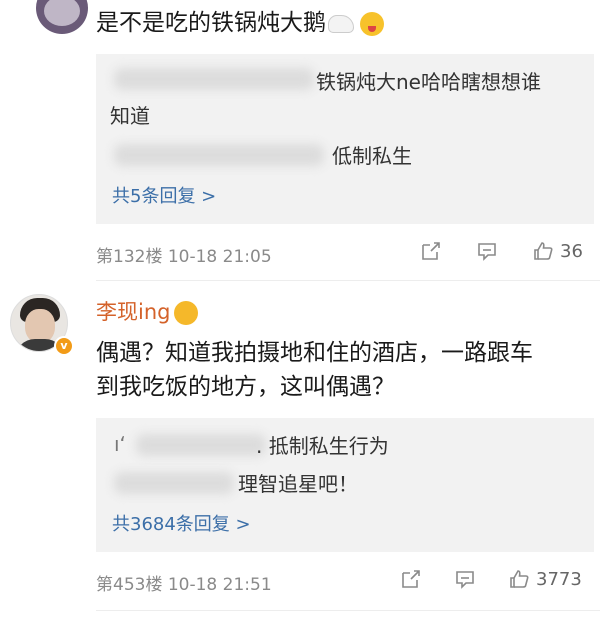  I want to click on more-replies-link-1: 共5条回复 >, so click(164, 195).